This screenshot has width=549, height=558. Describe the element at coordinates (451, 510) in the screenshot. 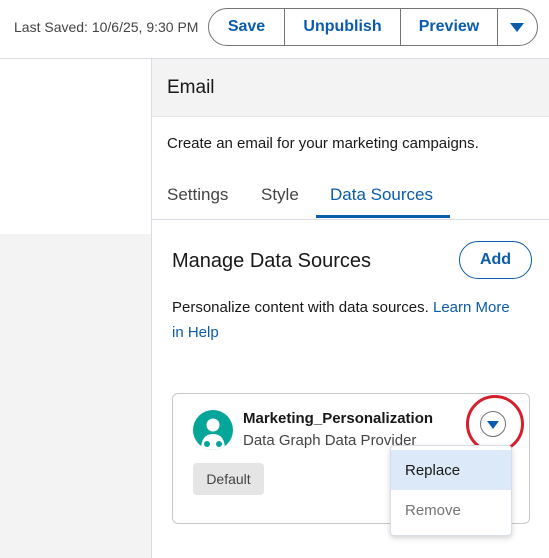

I see `menu-item-remove: Remove` at that location.